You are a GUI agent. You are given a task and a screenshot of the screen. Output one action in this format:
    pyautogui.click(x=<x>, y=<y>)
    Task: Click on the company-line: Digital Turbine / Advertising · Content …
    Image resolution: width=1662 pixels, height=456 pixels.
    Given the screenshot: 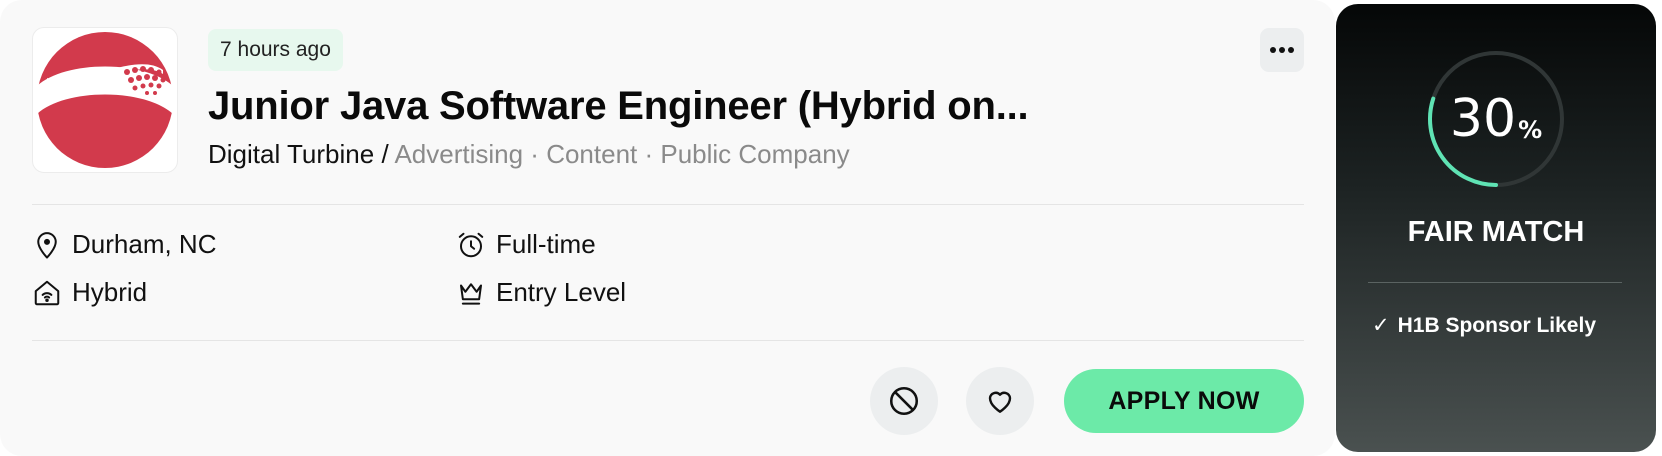 What is the action you would take?
    pyautogui.click(x=529, y=154)
    